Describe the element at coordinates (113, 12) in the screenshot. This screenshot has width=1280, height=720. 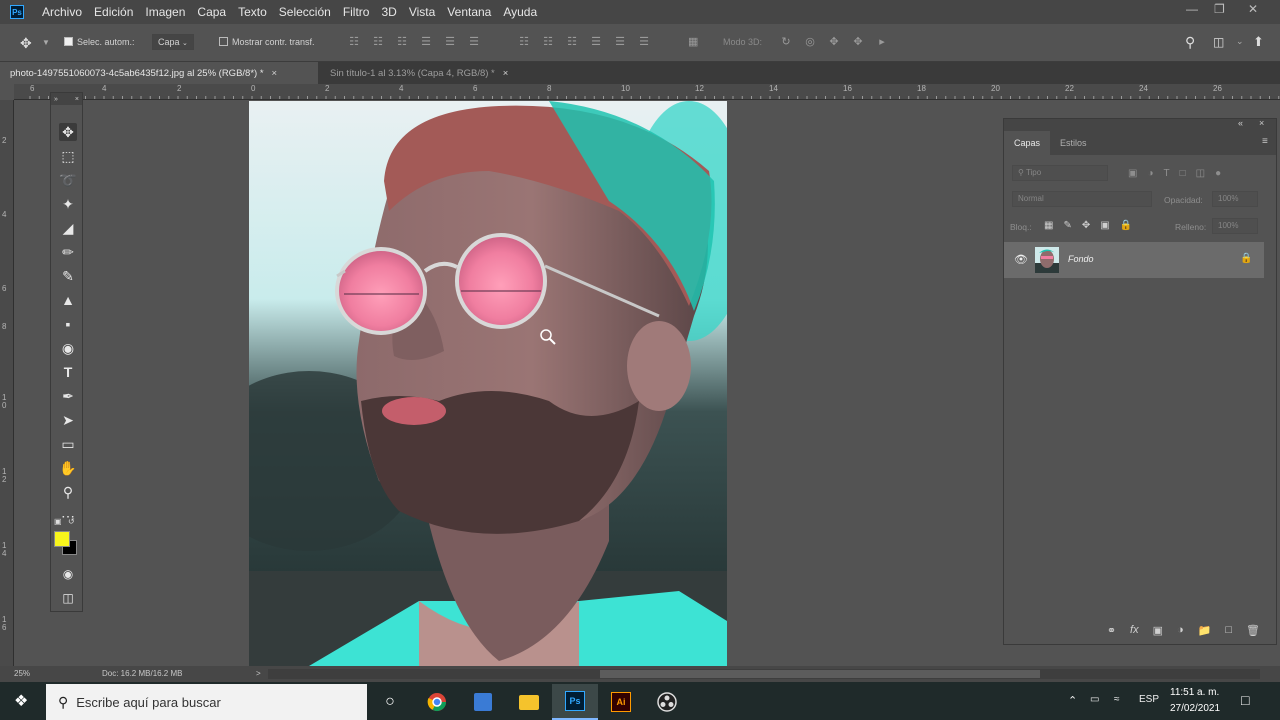
I see `menu-edicion: Edición` at that location.